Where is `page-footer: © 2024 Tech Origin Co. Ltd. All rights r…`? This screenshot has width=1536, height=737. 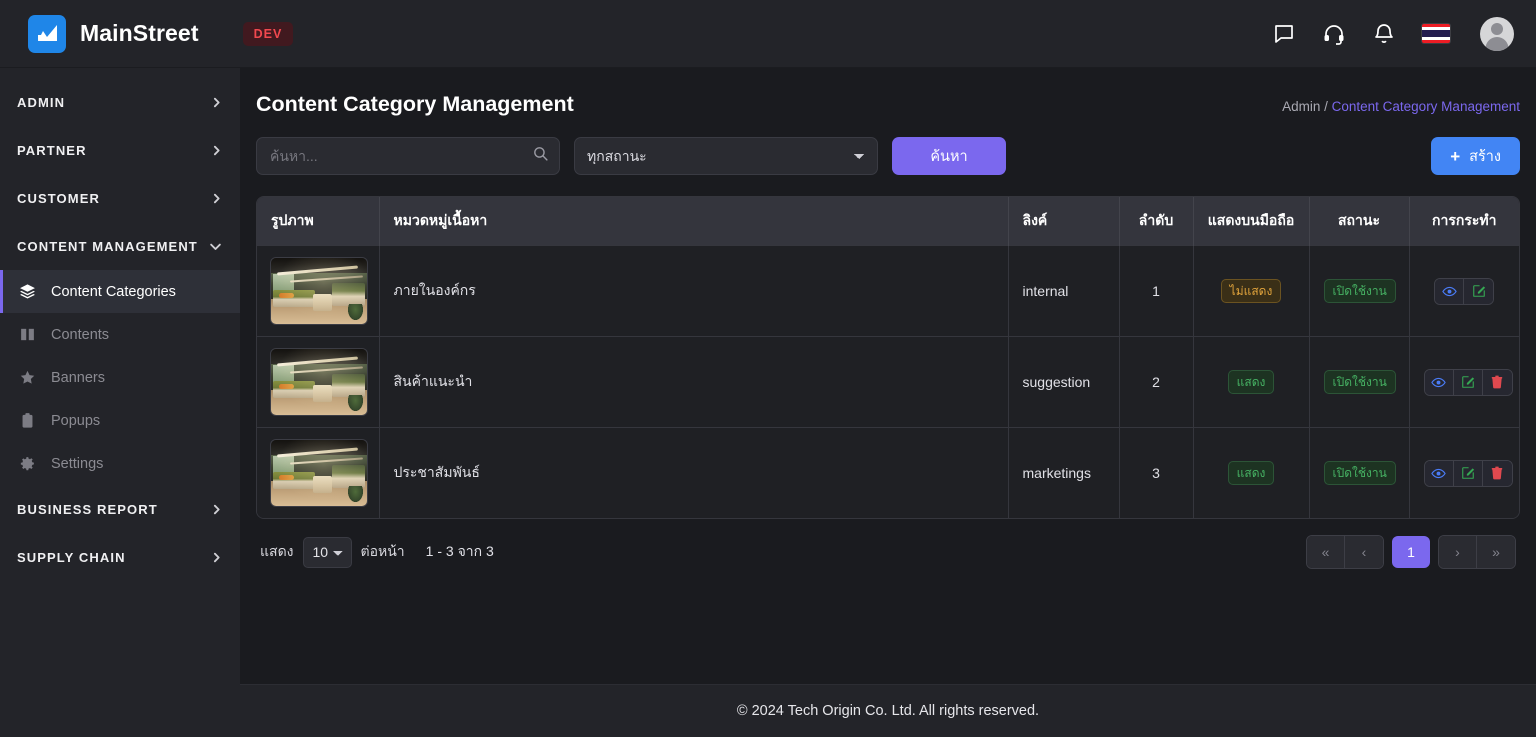 page-footer: © 2024 Tech Origin Co. Ltd. All rights r… is located at coordinates (888, 710).